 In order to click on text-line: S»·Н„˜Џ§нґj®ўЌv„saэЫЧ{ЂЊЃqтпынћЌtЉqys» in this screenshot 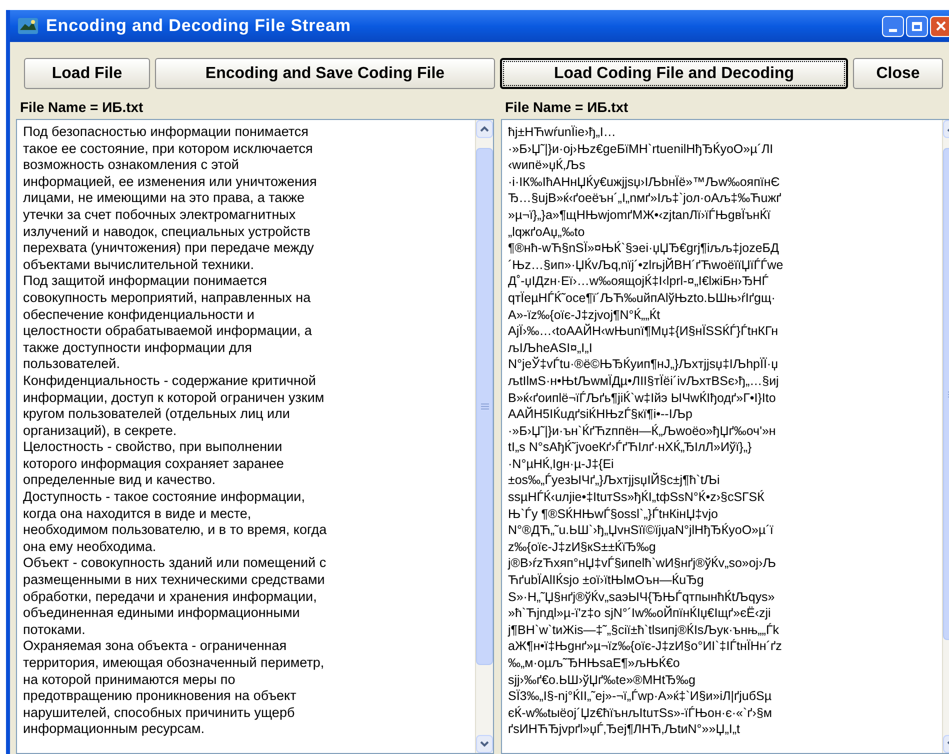, I will do `click(642, 597)`.